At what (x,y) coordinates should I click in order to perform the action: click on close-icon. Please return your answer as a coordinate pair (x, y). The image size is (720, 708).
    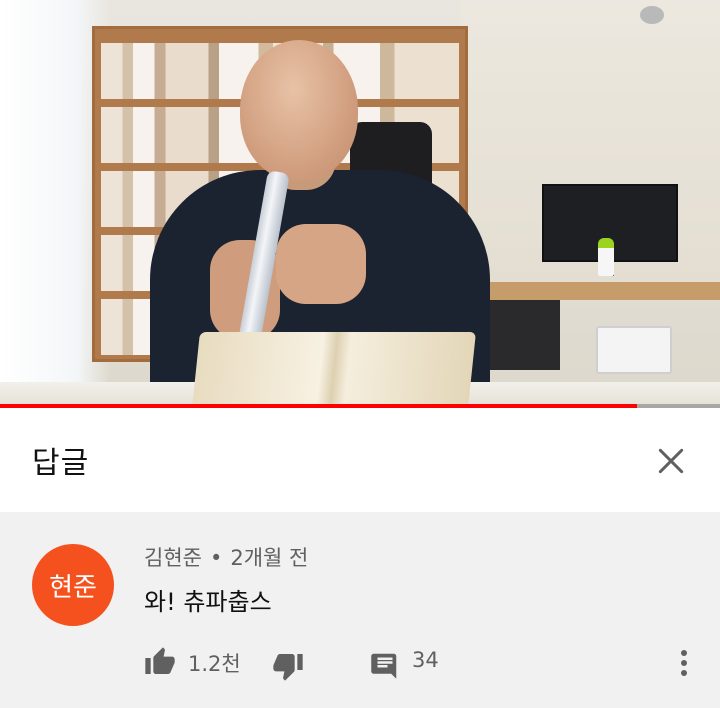
    Looking at the image, I should click on (671, 461).